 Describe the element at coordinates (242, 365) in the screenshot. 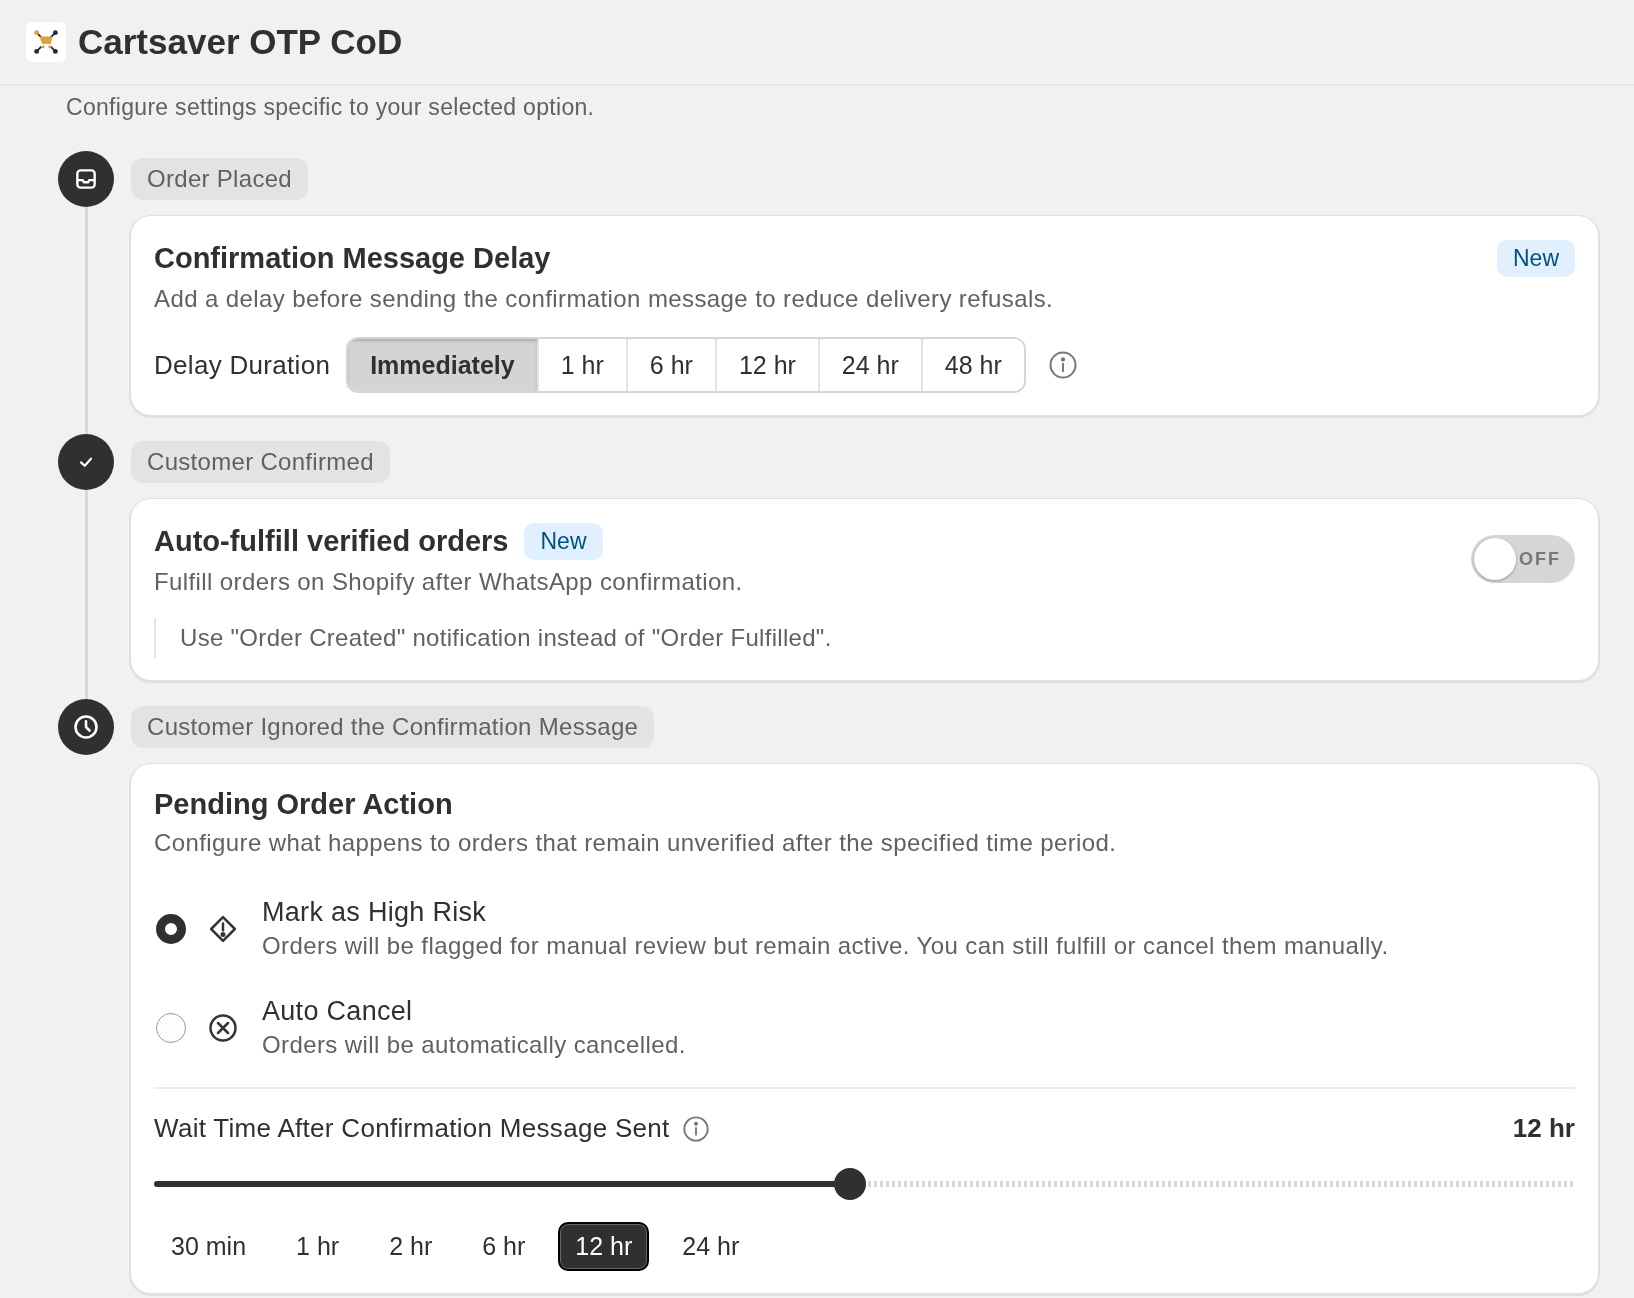

I see `delay-duration-label: Delay Duration` at that location.